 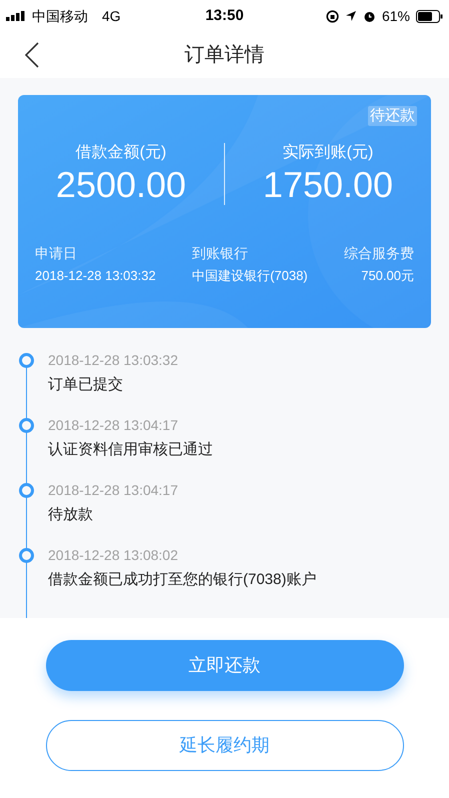 I want to click on event-text: 认证资料信用审核已通过, so click(x=130, y=450).